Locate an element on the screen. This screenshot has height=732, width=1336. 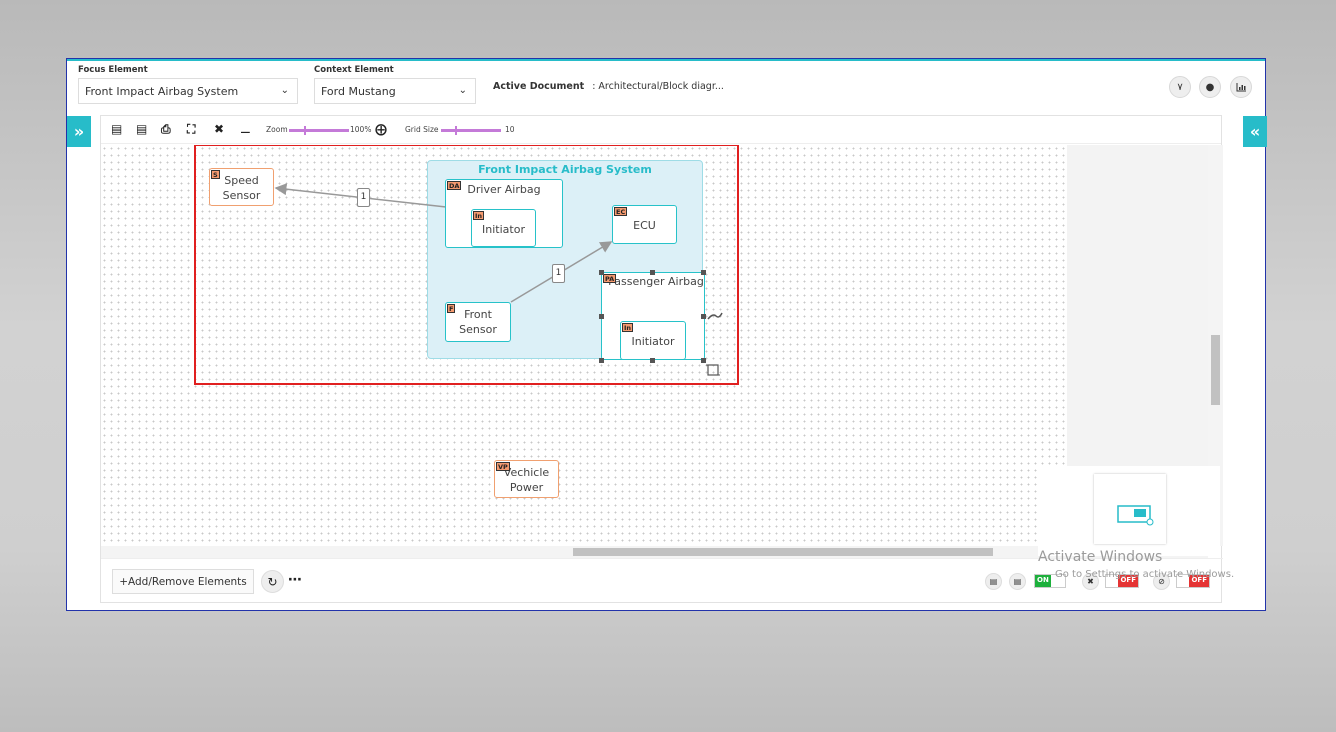
minimap-viewport is located at coordinates (1130, 509).